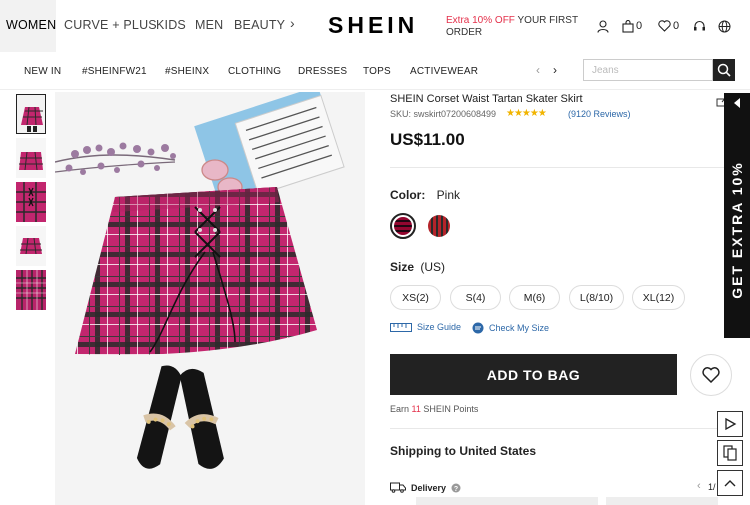  Describe the element at coordinates (439, 226) in the screenshot. I see `color-swatch-red` at that location.